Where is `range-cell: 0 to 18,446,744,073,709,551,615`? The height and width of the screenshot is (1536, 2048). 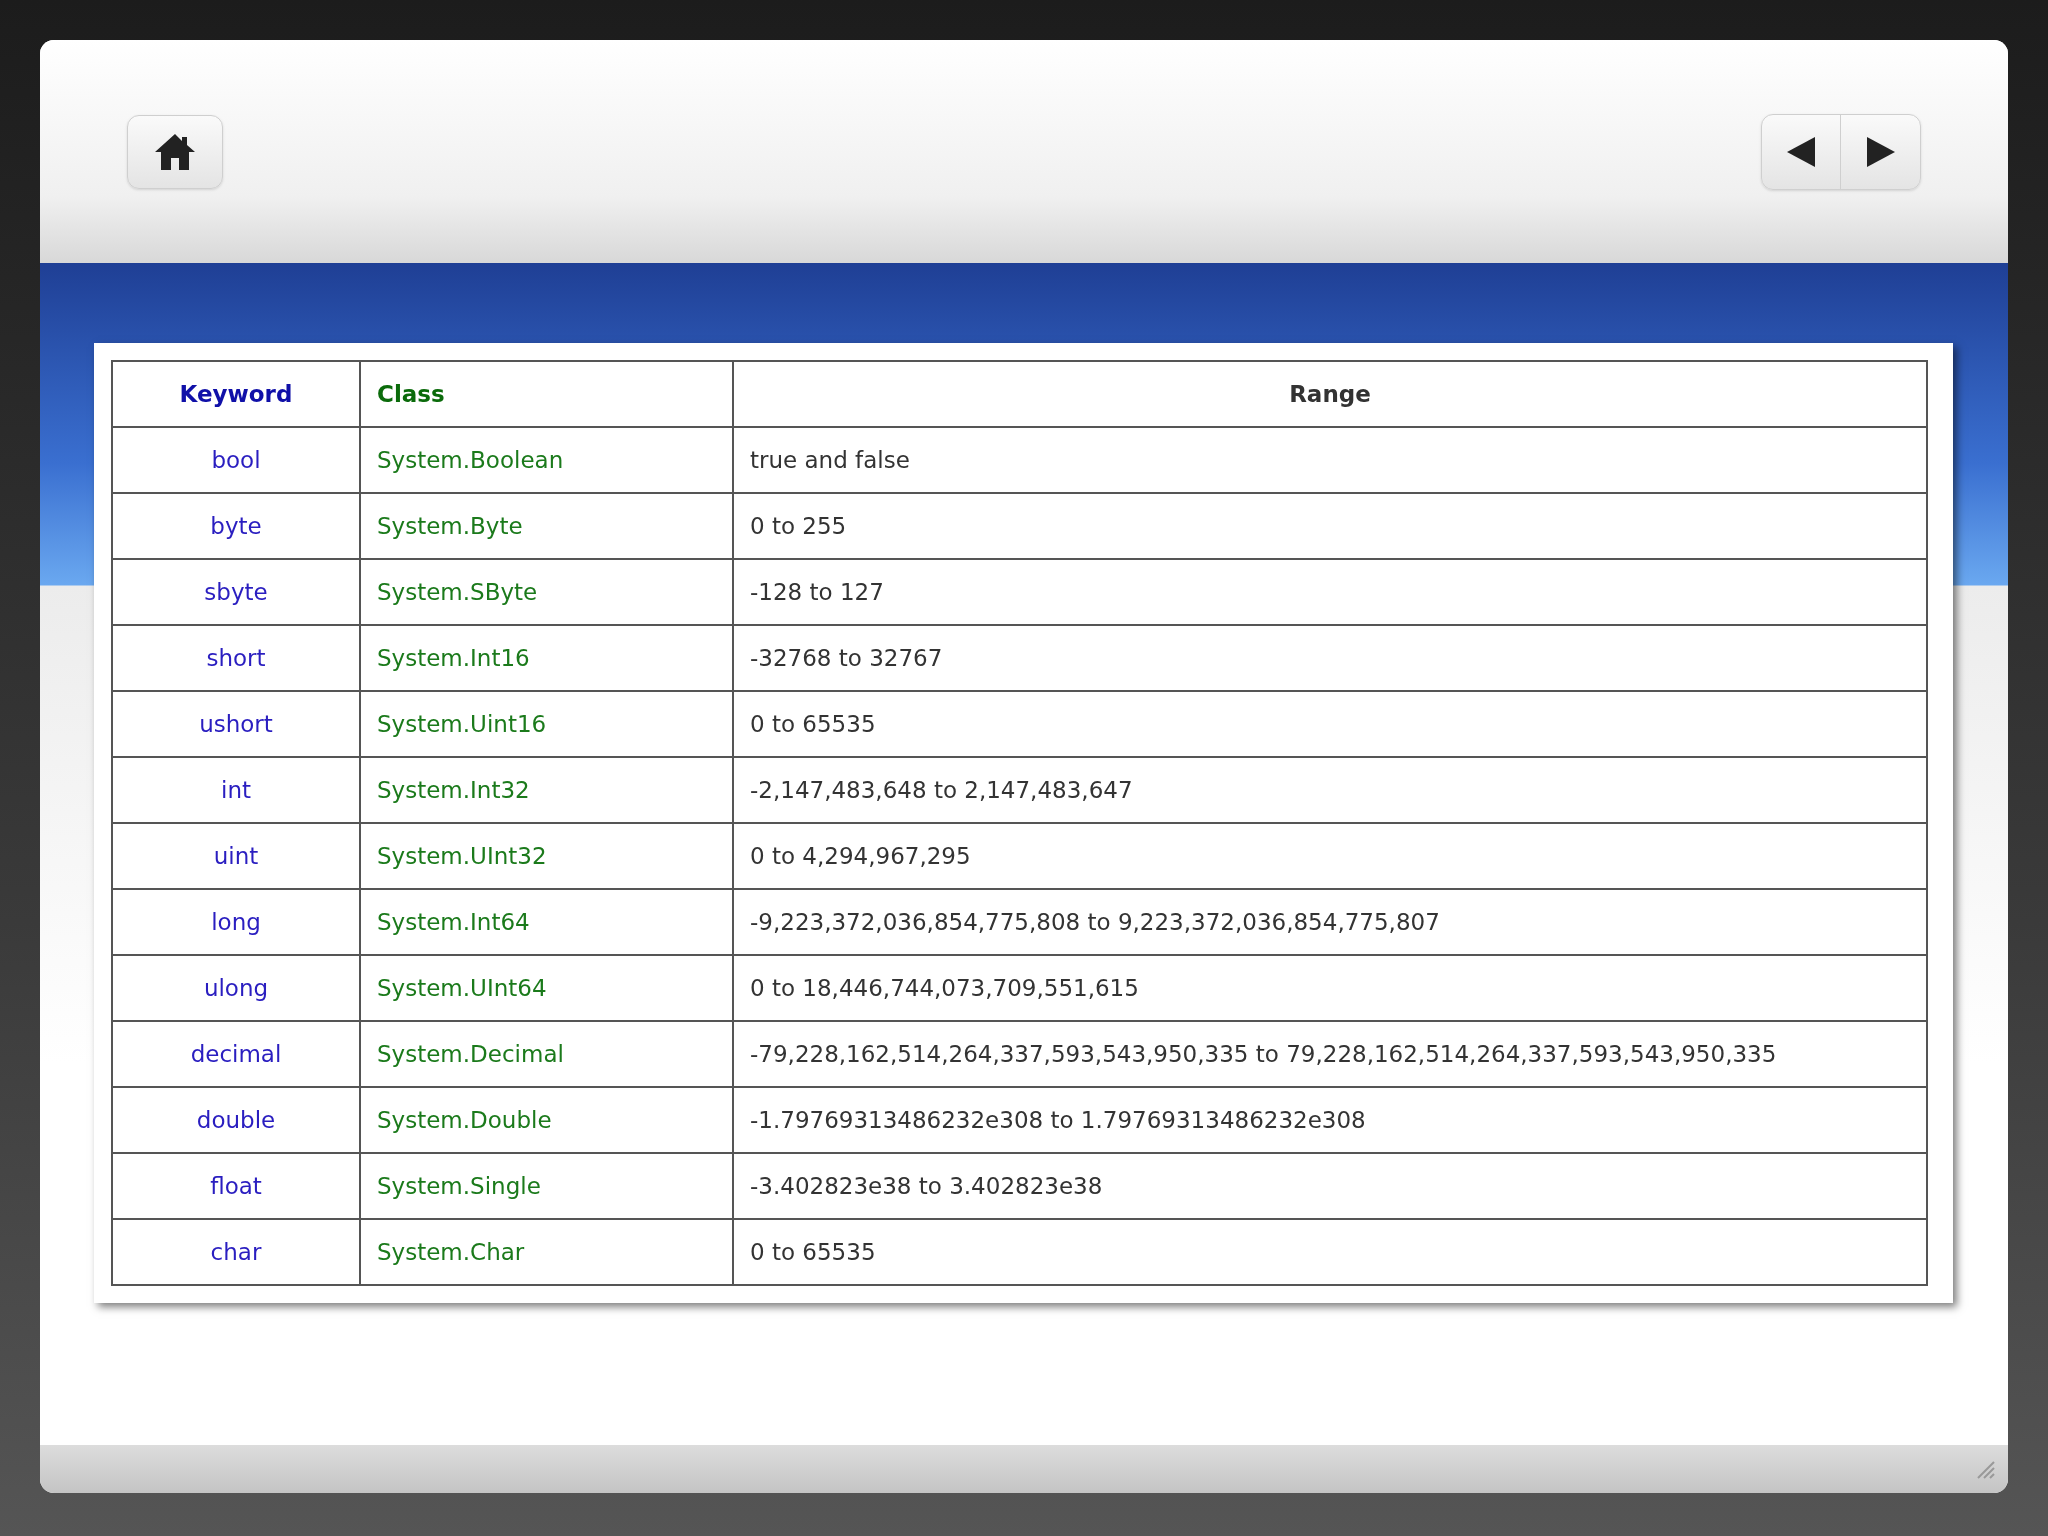
range-cell: 0 to 18,446,744,073,709,551,615 is located at coordinates (1330, 988).